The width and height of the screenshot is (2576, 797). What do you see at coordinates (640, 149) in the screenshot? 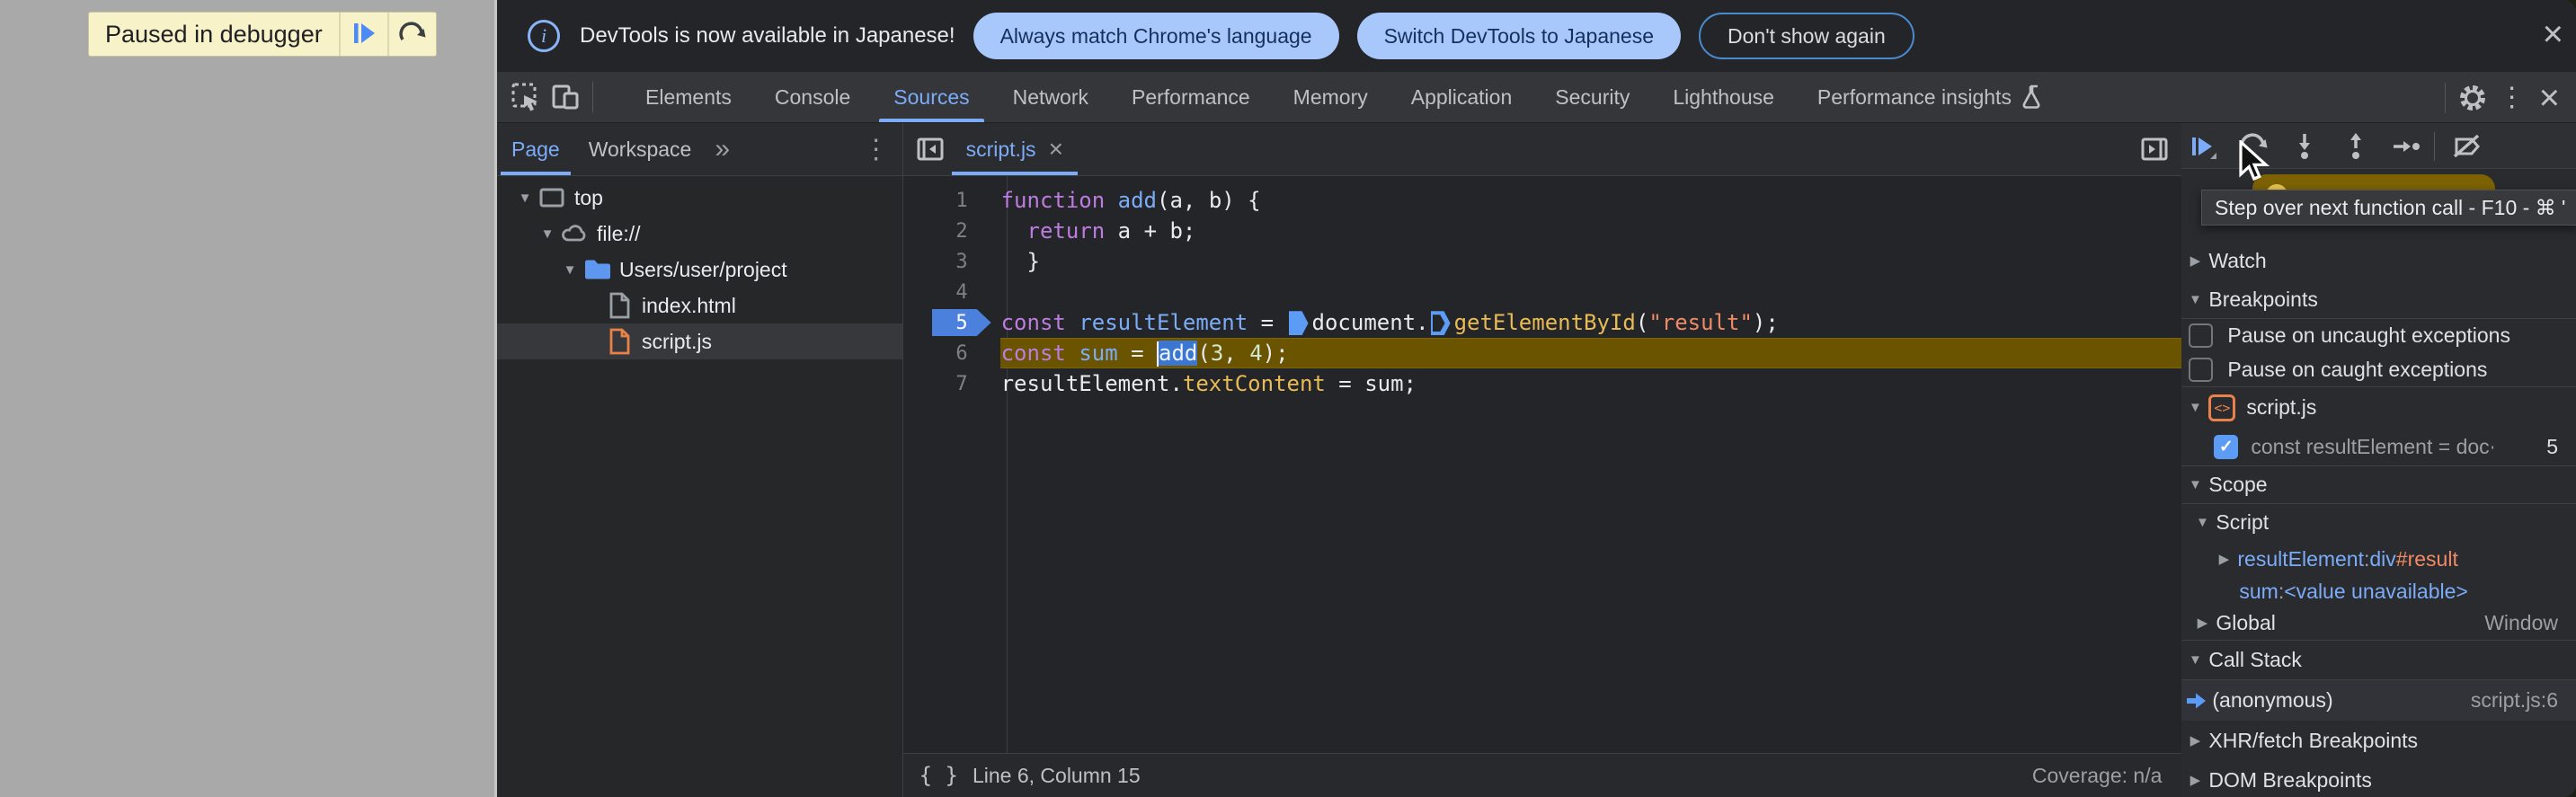
I see `tab-workspace: Workspace` at bounding box center [640, 149].